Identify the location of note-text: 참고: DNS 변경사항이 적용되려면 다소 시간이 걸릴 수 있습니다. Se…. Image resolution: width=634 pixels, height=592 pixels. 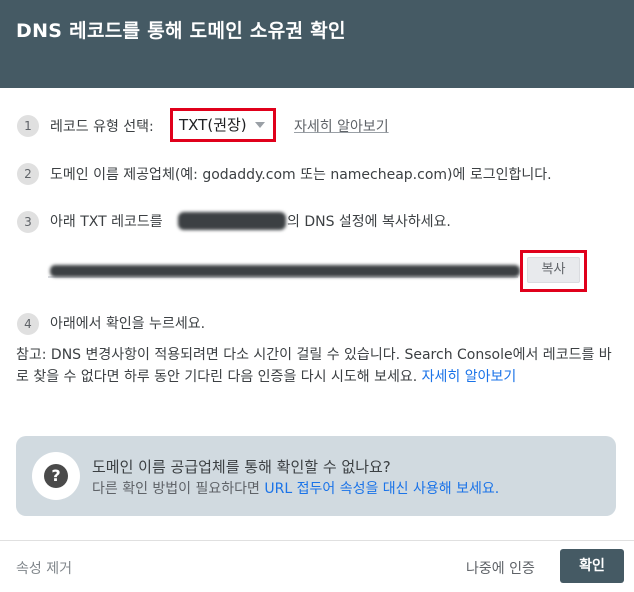
(314, 366).